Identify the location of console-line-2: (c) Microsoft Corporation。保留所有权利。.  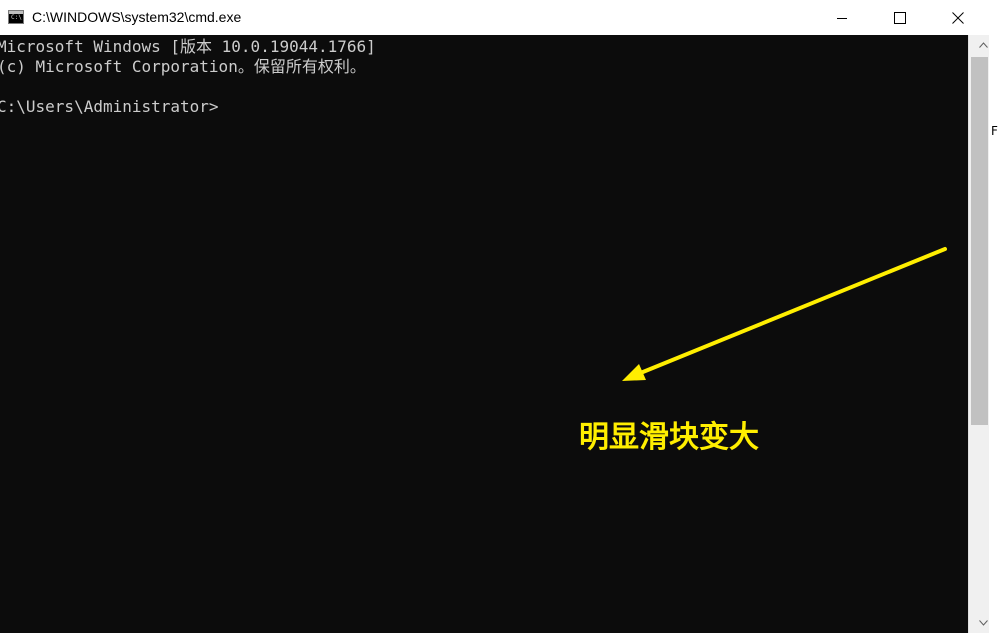
(183, 66).